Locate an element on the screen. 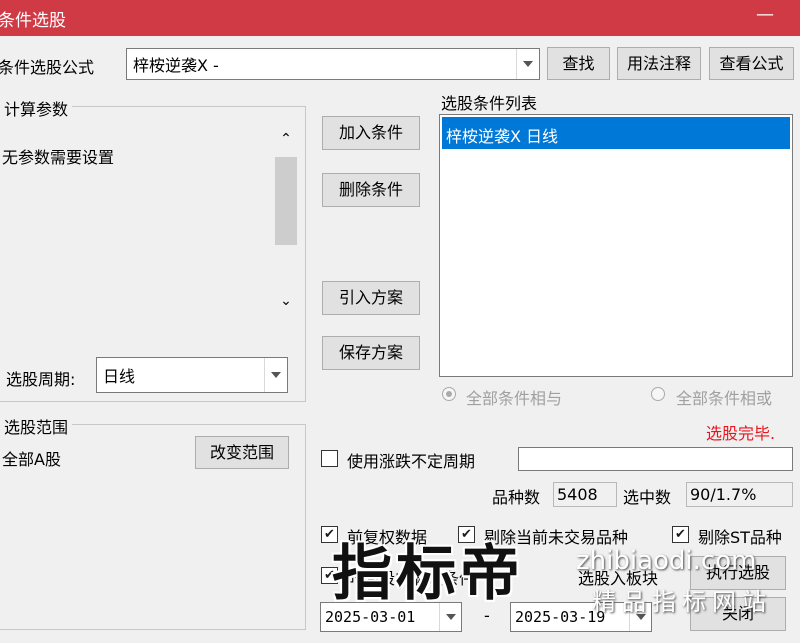 This screenshot has height=643, width=800. count-value-box: 5408 is located at coordinates (585, 494).